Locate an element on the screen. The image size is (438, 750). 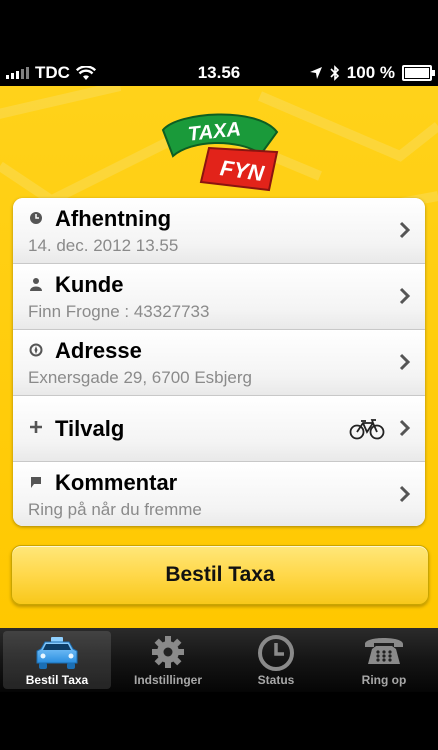
tab-label: Indstillinger is located at coordinates (167, 680).